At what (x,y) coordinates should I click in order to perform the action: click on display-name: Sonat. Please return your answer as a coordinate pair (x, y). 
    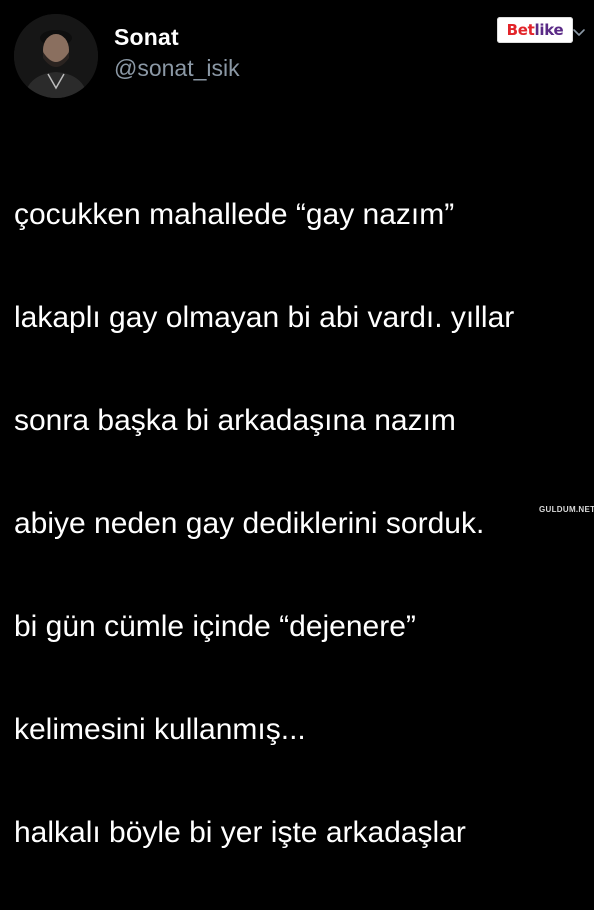
    Looking at the image, I should click on (146, 37).